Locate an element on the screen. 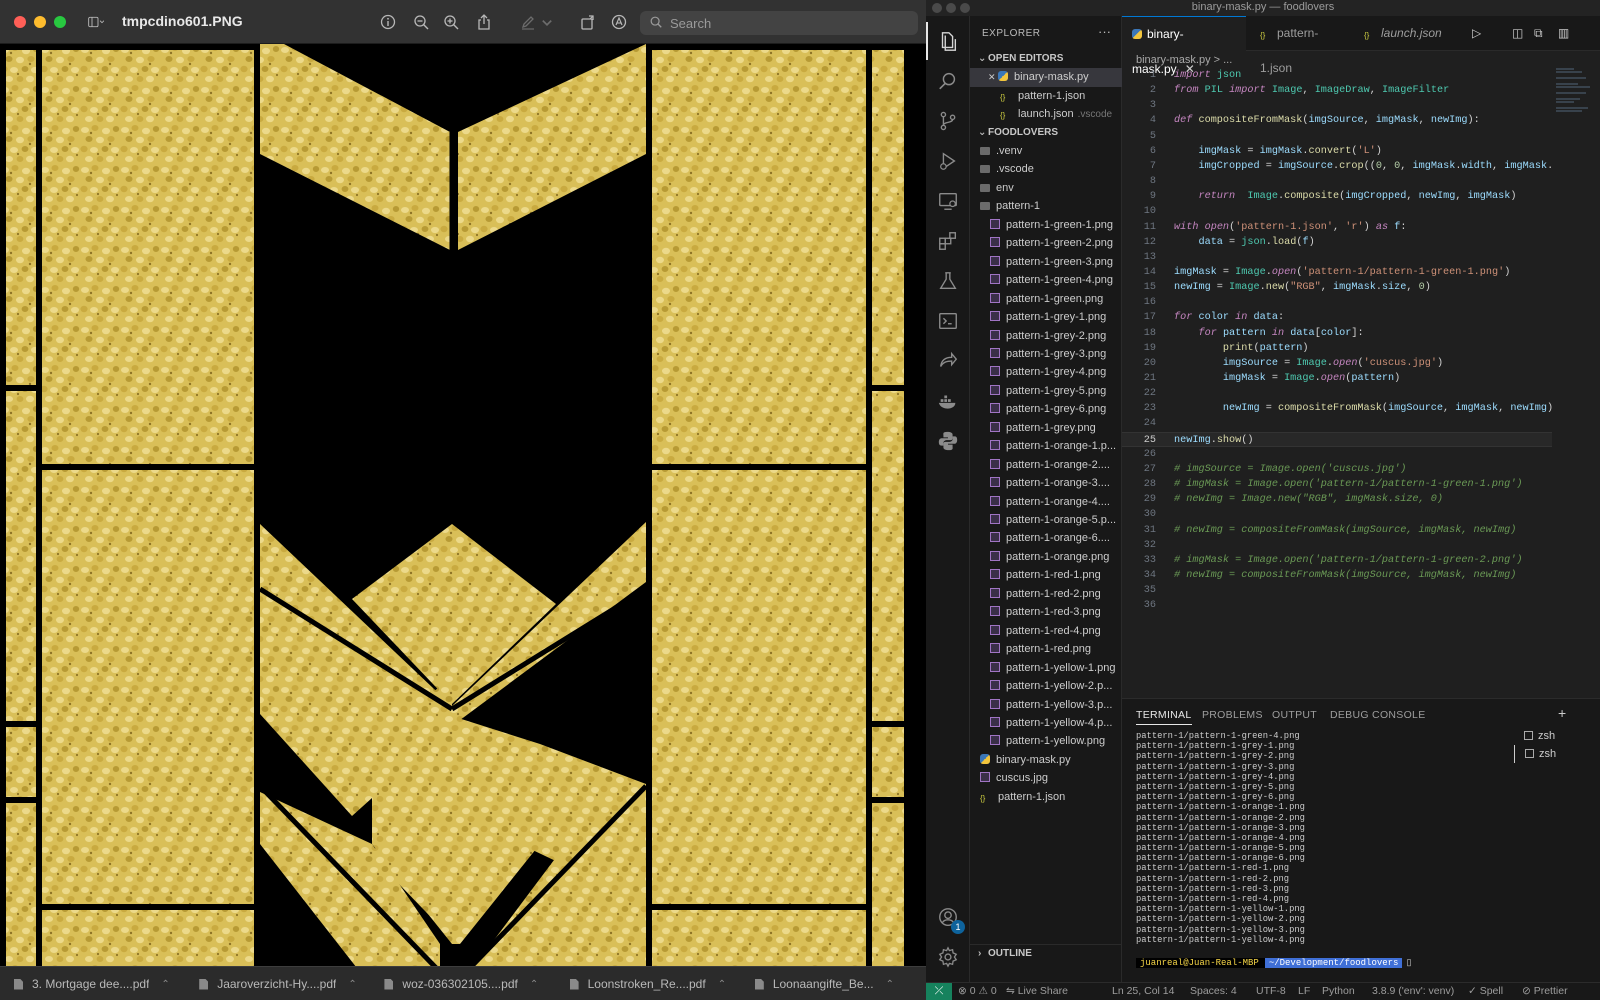 The image size is (1600, 1000). file-item: pattern-1-red-4.png is located at coordinates (1046, 631).